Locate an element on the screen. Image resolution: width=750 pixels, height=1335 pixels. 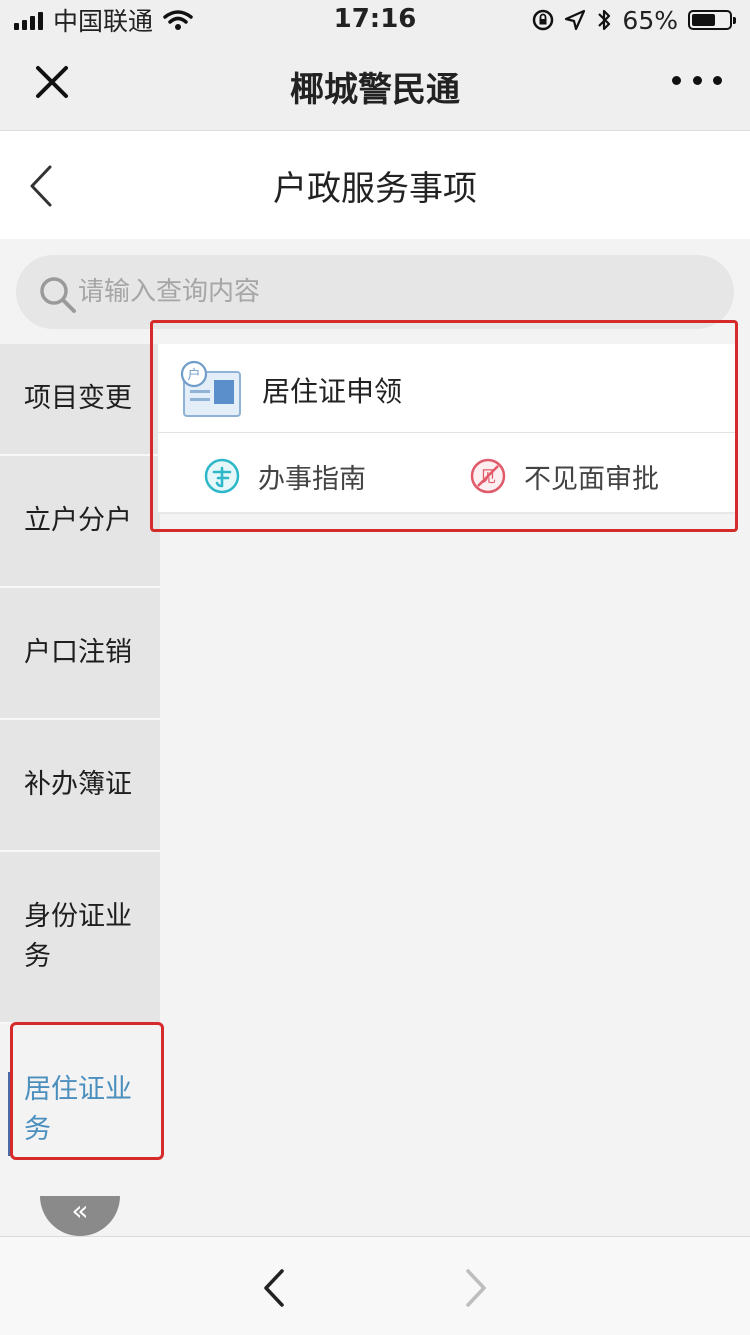
battery-icon is located at coordinates (712, 20).